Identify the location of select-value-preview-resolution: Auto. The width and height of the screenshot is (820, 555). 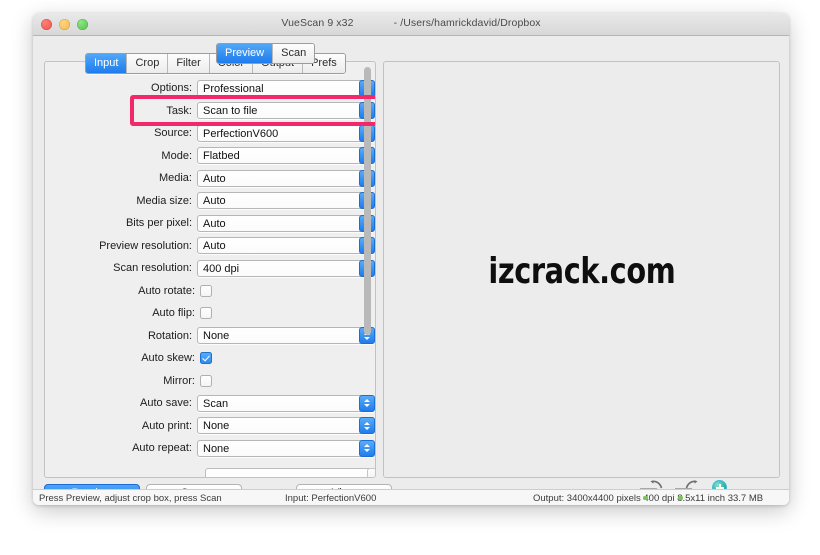
(214, 246).